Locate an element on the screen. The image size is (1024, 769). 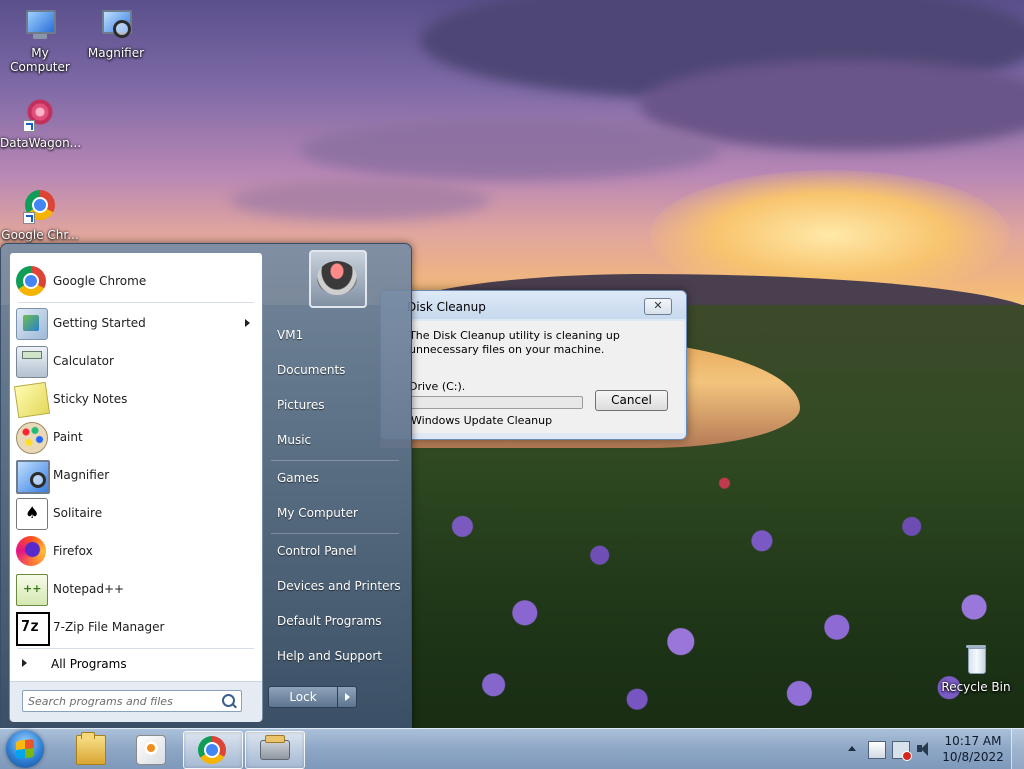
firefox-icon is located at coordinates (31, 551).